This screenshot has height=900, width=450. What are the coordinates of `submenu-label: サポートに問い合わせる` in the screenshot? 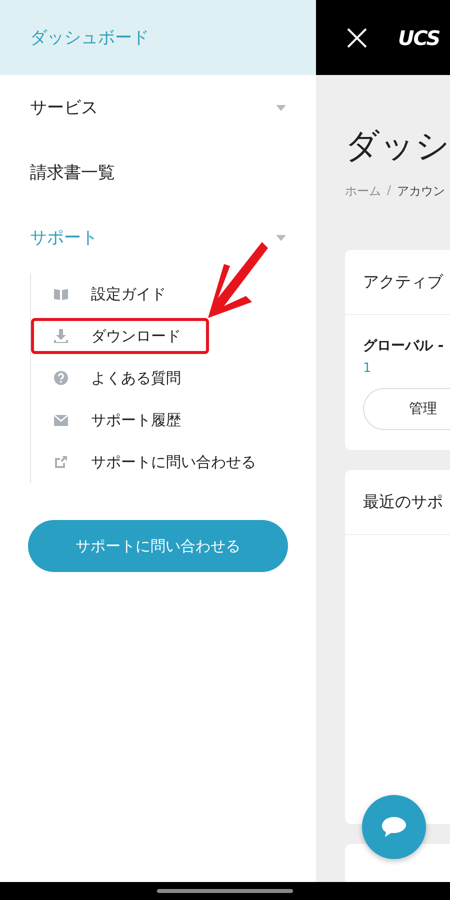 It's located at (173, 462).